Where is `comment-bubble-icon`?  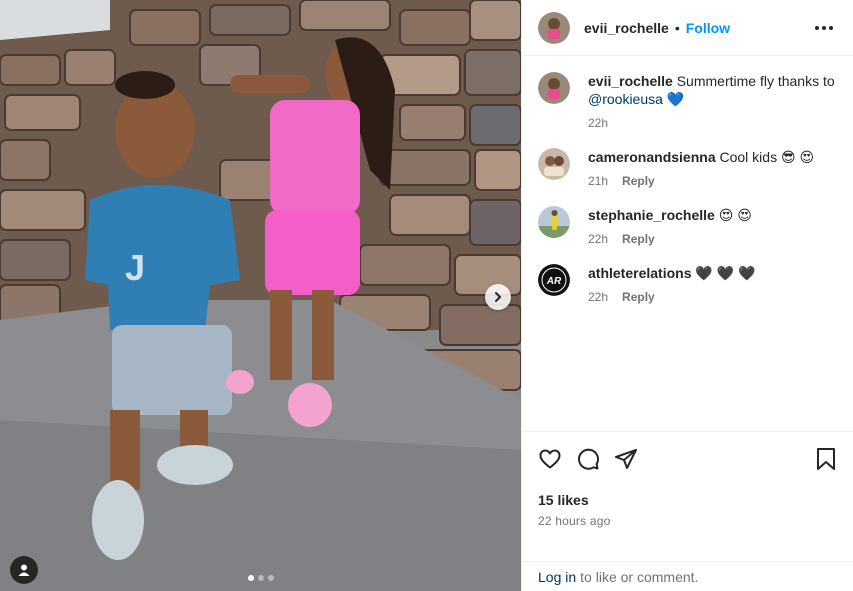 comment-bubble-icon is located at coordinates (589, 459).